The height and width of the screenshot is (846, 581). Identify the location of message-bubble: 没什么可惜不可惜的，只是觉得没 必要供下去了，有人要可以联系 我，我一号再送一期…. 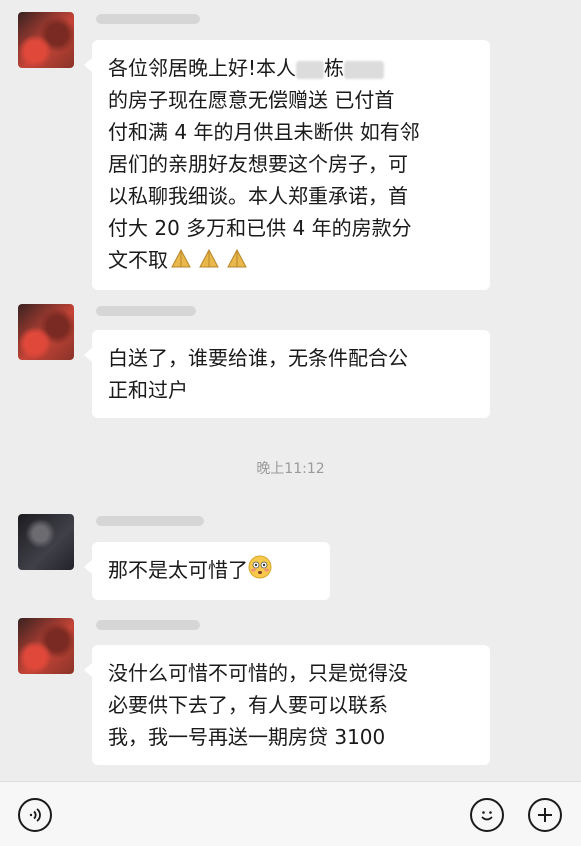
(287, 705).